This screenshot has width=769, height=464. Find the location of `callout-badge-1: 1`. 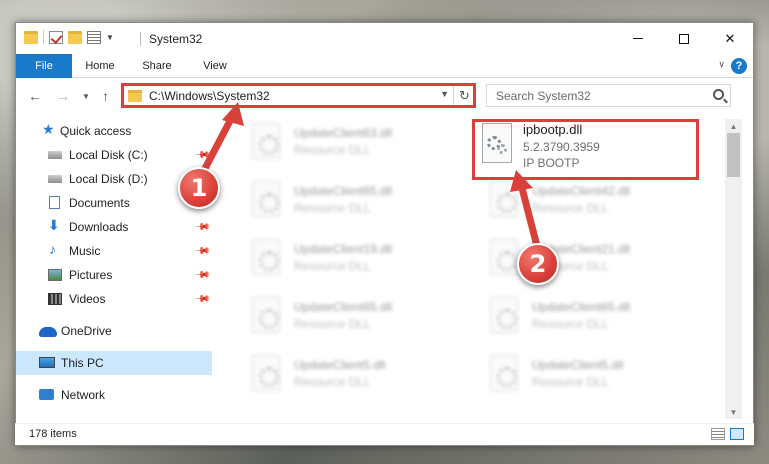

callout-badge-1: 1 is located at coordinates (199, 188).